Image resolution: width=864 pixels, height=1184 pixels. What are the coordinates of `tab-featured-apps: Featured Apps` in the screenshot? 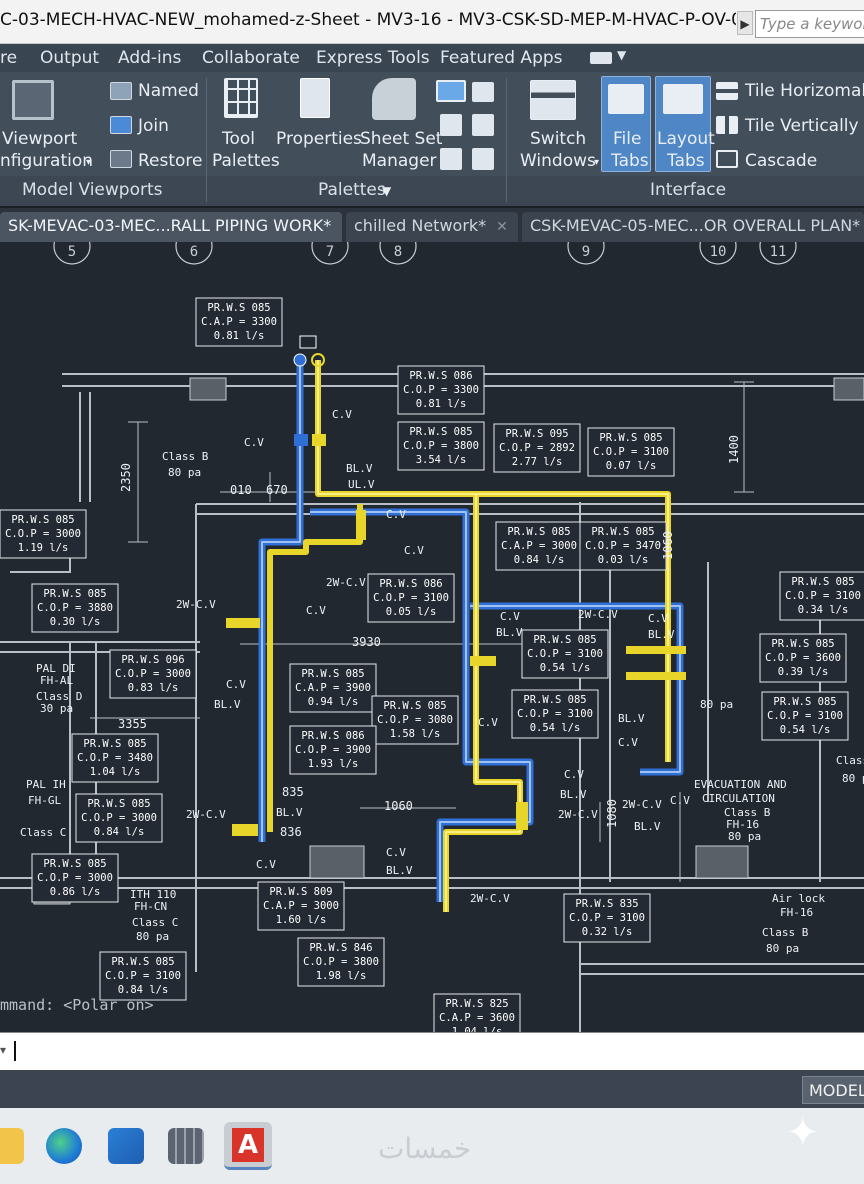 It's located at (501, 58).